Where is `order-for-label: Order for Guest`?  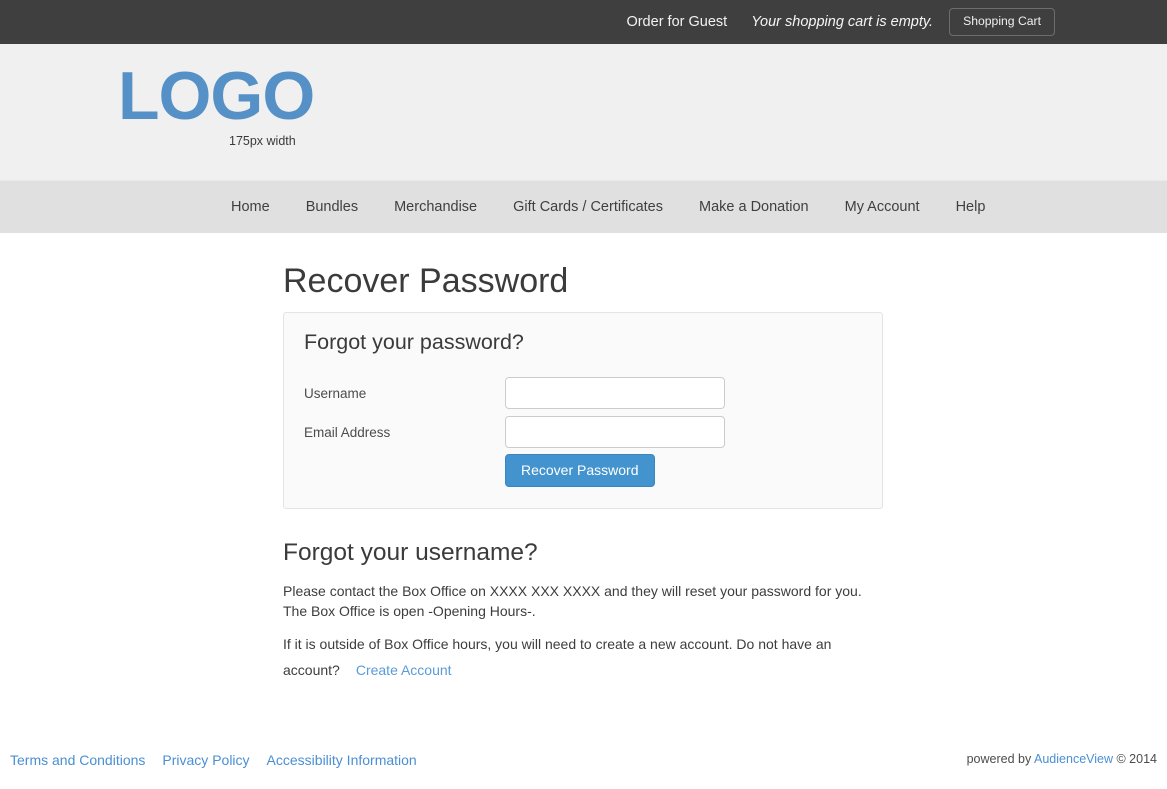
order-for-label: Order for Guest is located at coordinates (677, 22).